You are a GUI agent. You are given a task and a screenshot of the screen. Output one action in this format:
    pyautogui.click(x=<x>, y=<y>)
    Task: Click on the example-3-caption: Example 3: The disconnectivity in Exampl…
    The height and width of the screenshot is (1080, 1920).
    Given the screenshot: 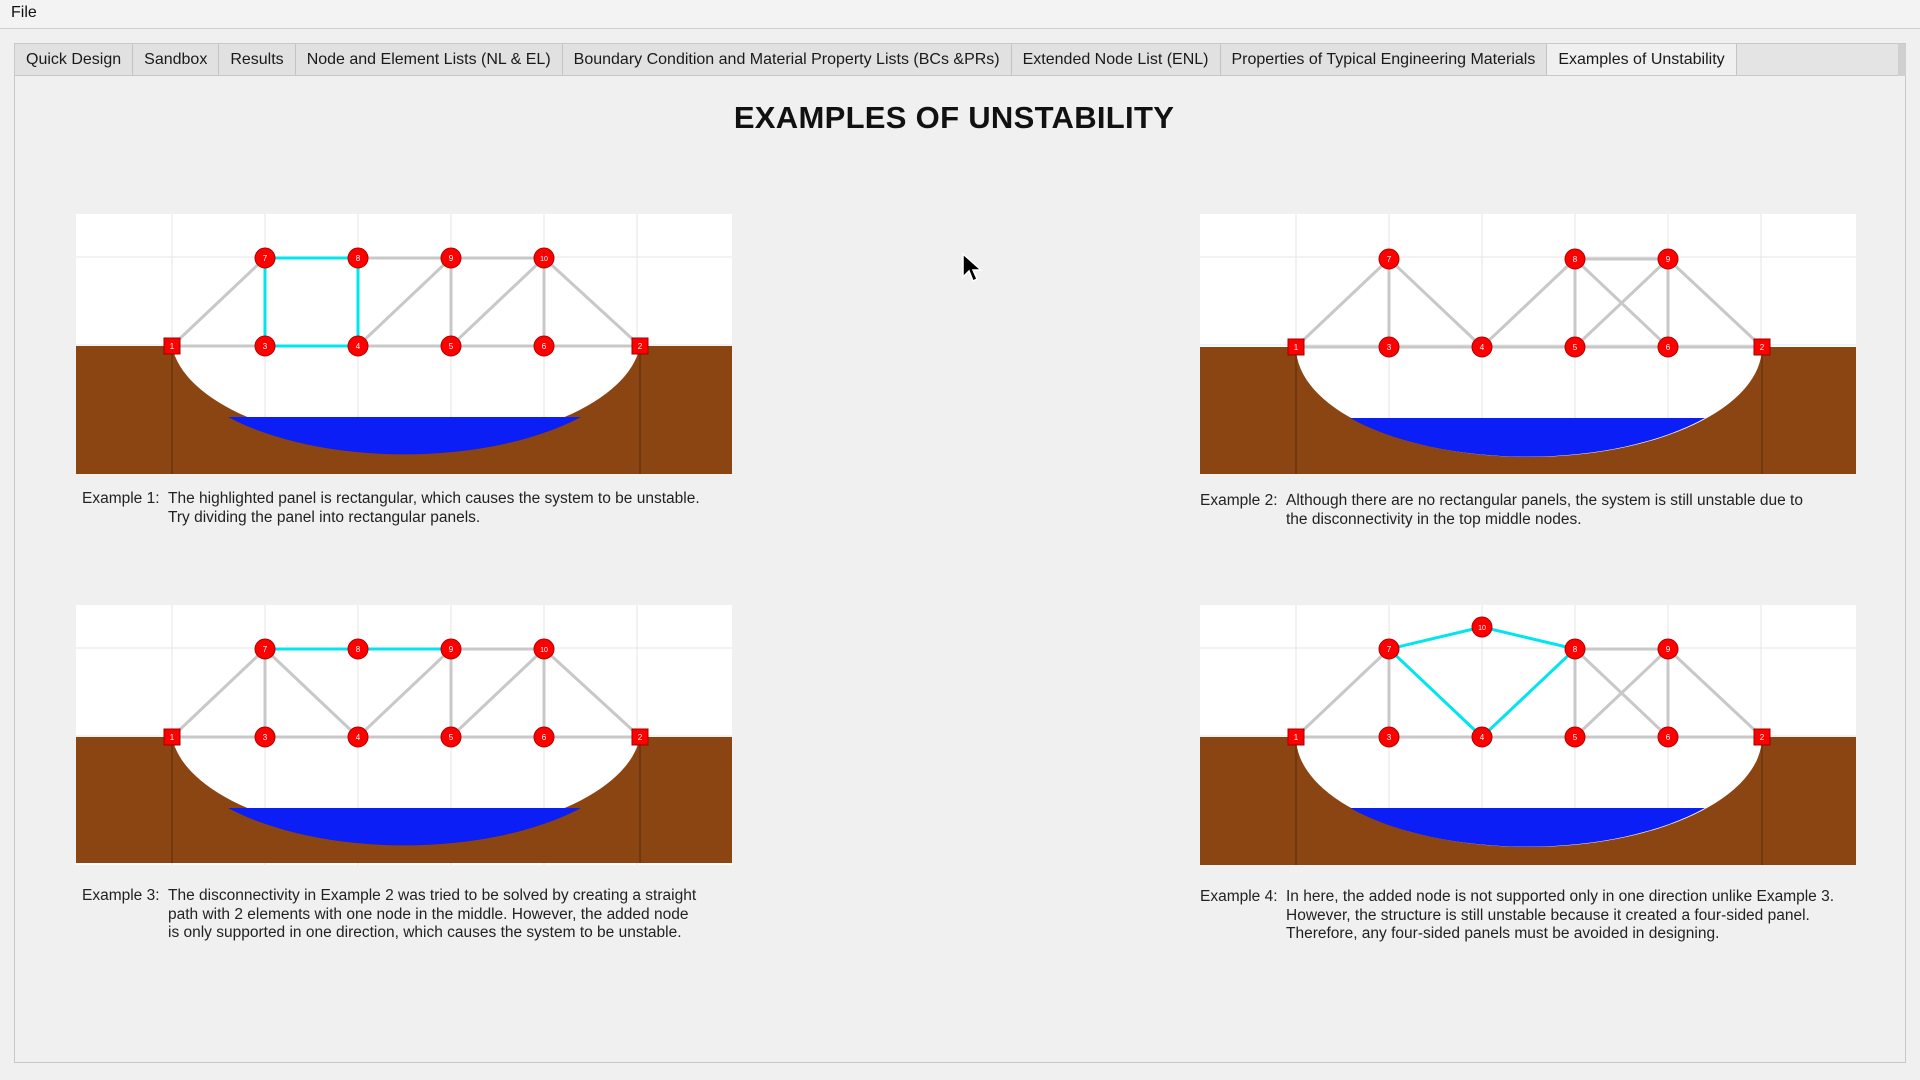 What is the action you would take?
    pyautogui.click(x=412, y=915)
    